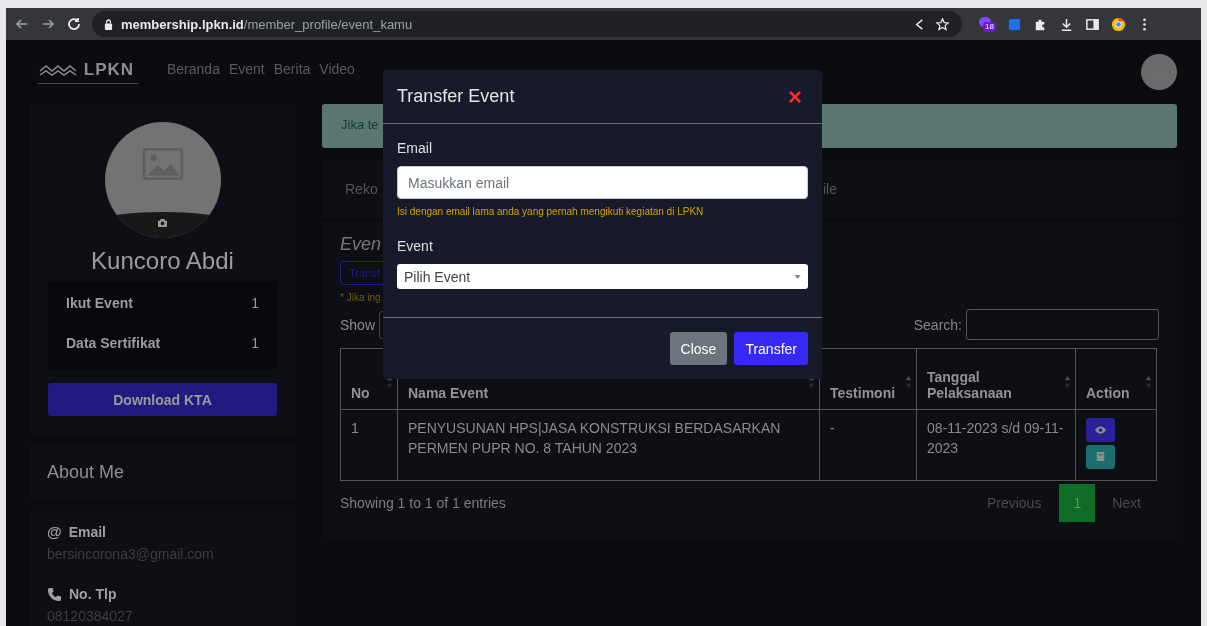  Describe the element at coordinates (109, 70) in the screenshot. I see `logo-text: LPKN` at that location.